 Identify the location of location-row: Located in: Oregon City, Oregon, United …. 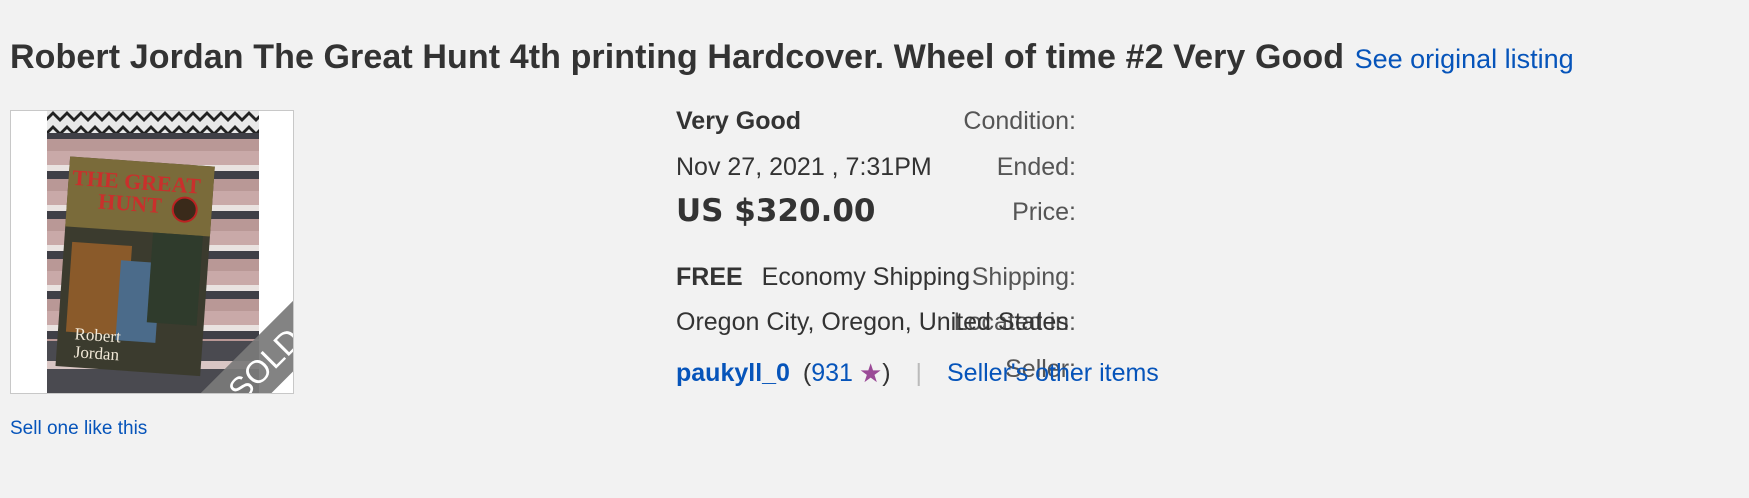
(870, 328).